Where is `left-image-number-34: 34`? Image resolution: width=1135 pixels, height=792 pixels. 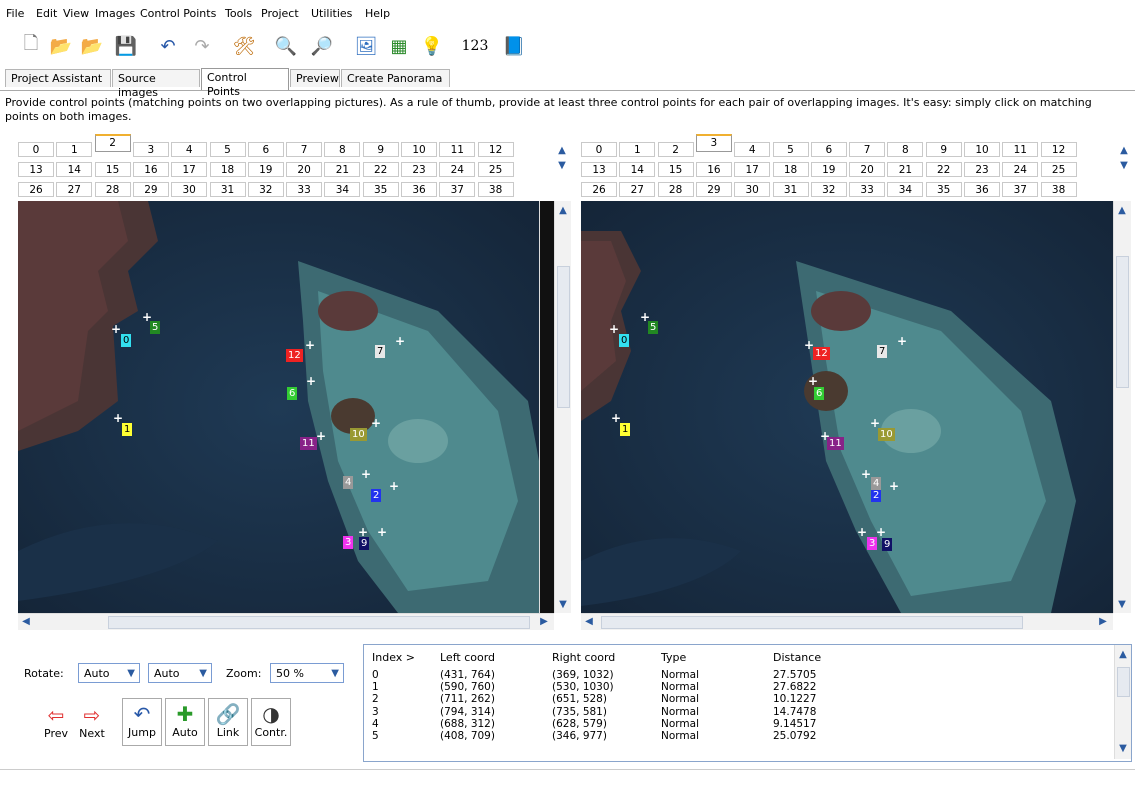
left-image-number-34: 34 is located at coordinates (342, 189).